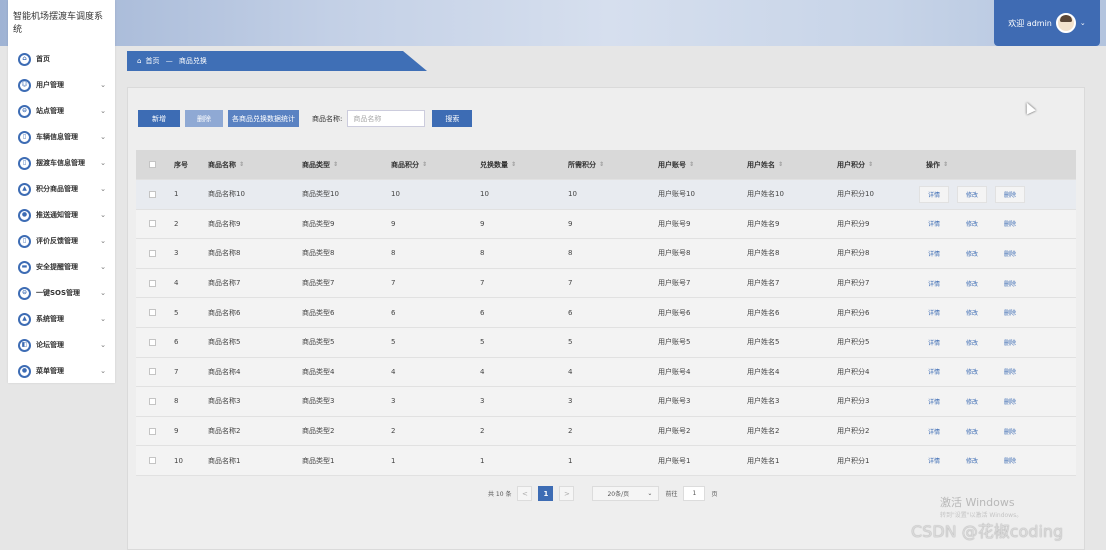 This screenshot has height=550, width=1106. What do you see at coordinates (61, 111) in the screenshot?
I see `sidebar-item: ⊖ 站点管理 ⌄` at bounding box center [61, 111].